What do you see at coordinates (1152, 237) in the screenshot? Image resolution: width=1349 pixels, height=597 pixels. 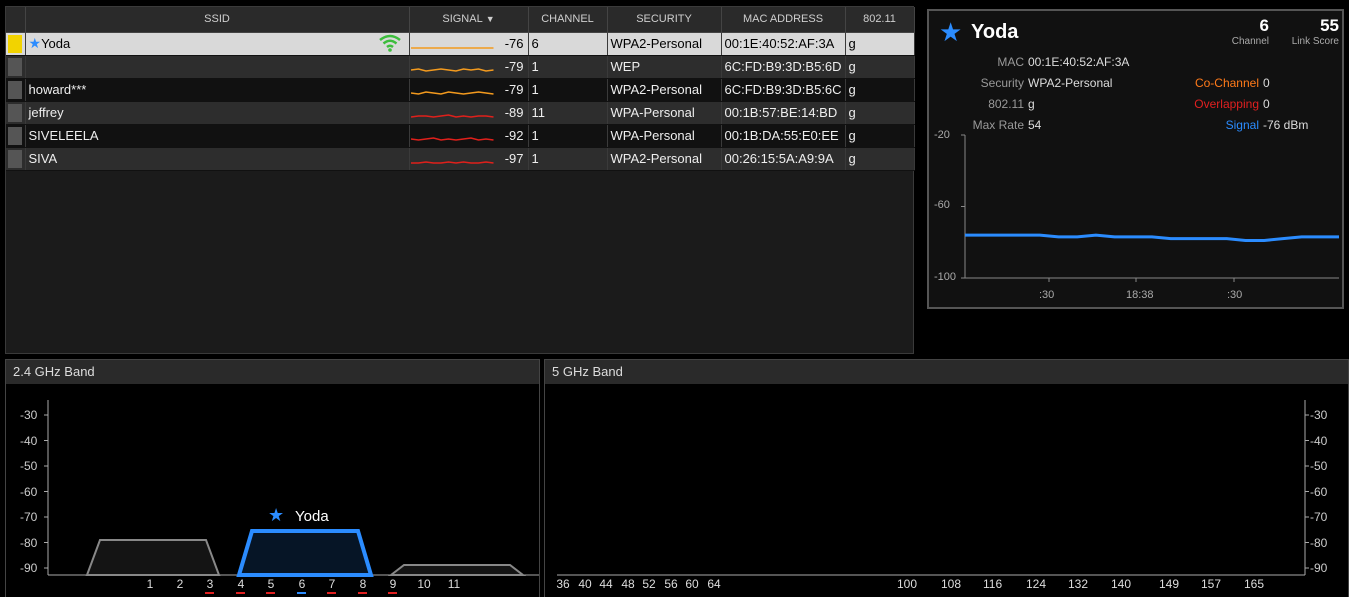 I see `signal-series-line` at bounding box center [1152, 237].